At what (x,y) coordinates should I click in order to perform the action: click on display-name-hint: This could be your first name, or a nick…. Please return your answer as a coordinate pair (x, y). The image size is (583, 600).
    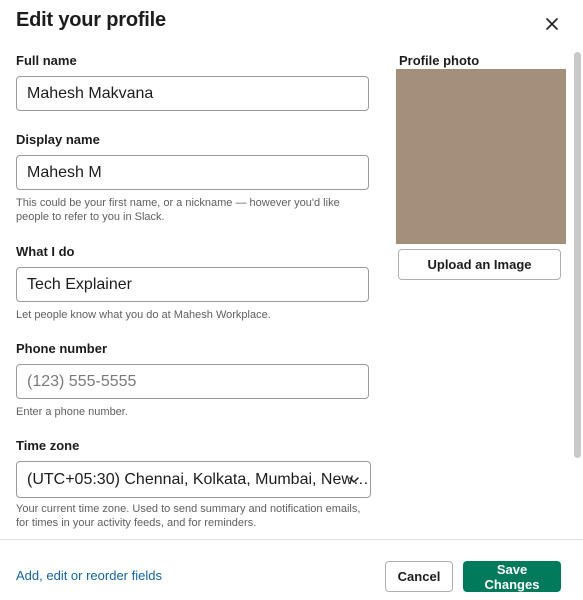
    Looking at the image, I should click on (178, 210).